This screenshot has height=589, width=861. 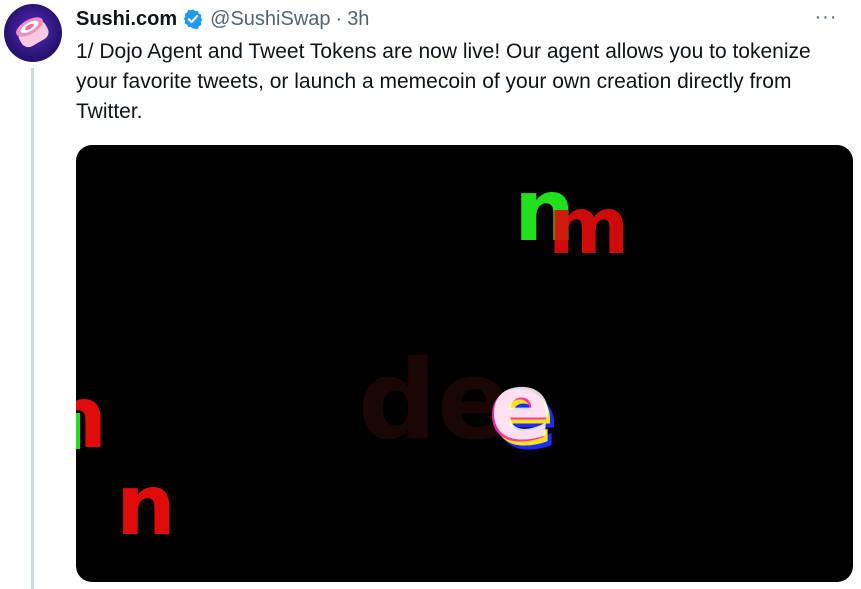 I want to click on video-letter-left-n-green, so click(x=78, y=431).